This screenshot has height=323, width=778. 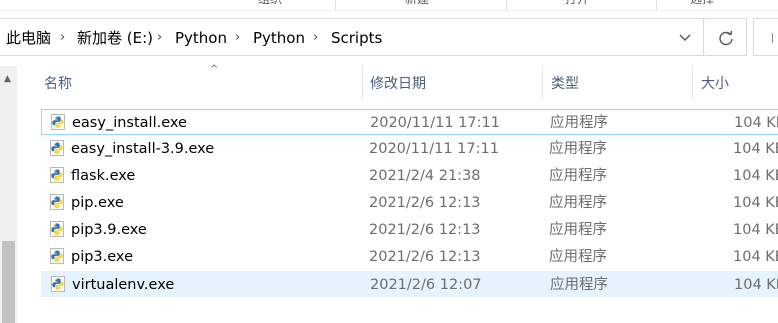 I want to click on breadcrumb-scripts: Scripts, so click(x=356, y=38).